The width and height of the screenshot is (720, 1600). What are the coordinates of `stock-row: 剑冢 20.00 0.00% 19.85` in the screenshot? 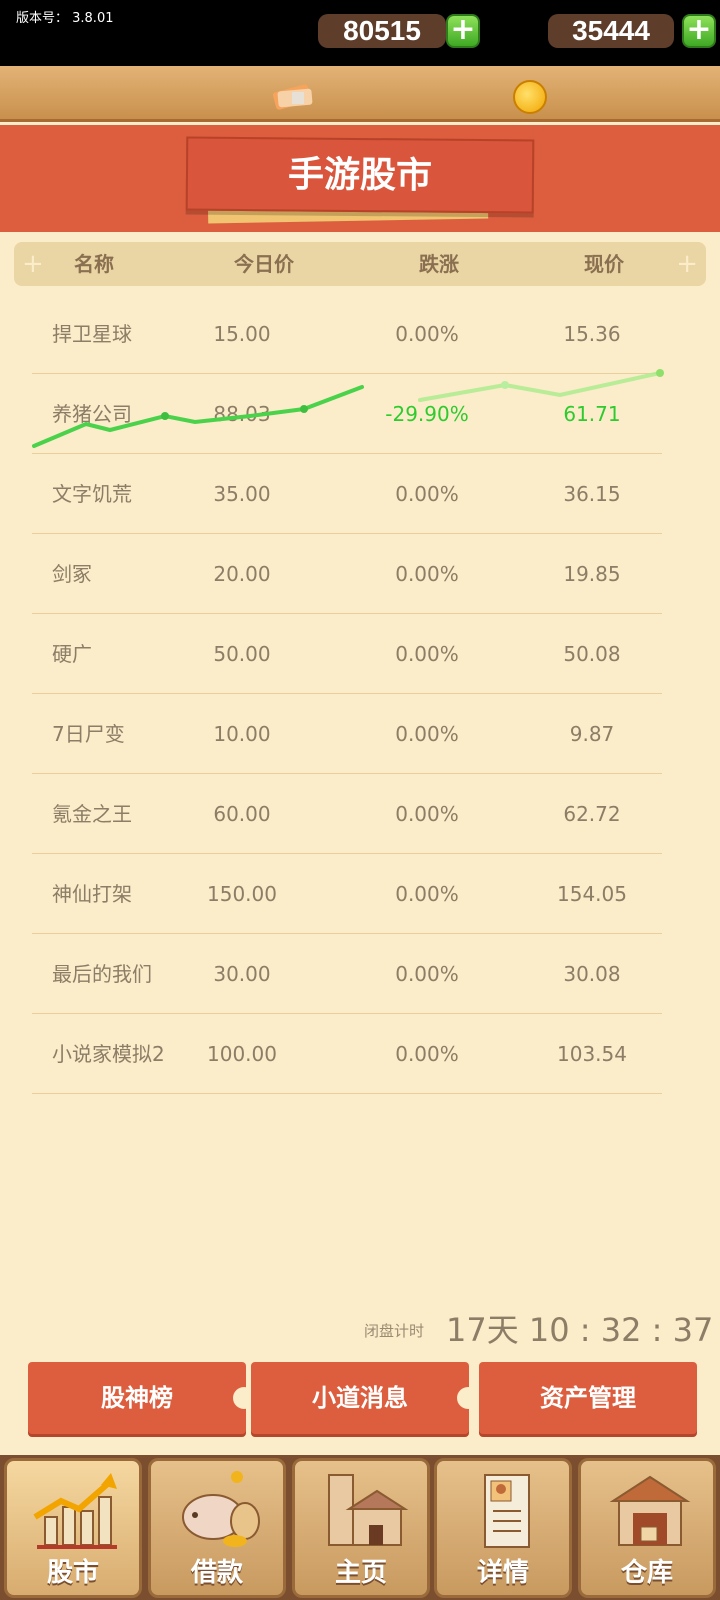 It's located at (347, 574).